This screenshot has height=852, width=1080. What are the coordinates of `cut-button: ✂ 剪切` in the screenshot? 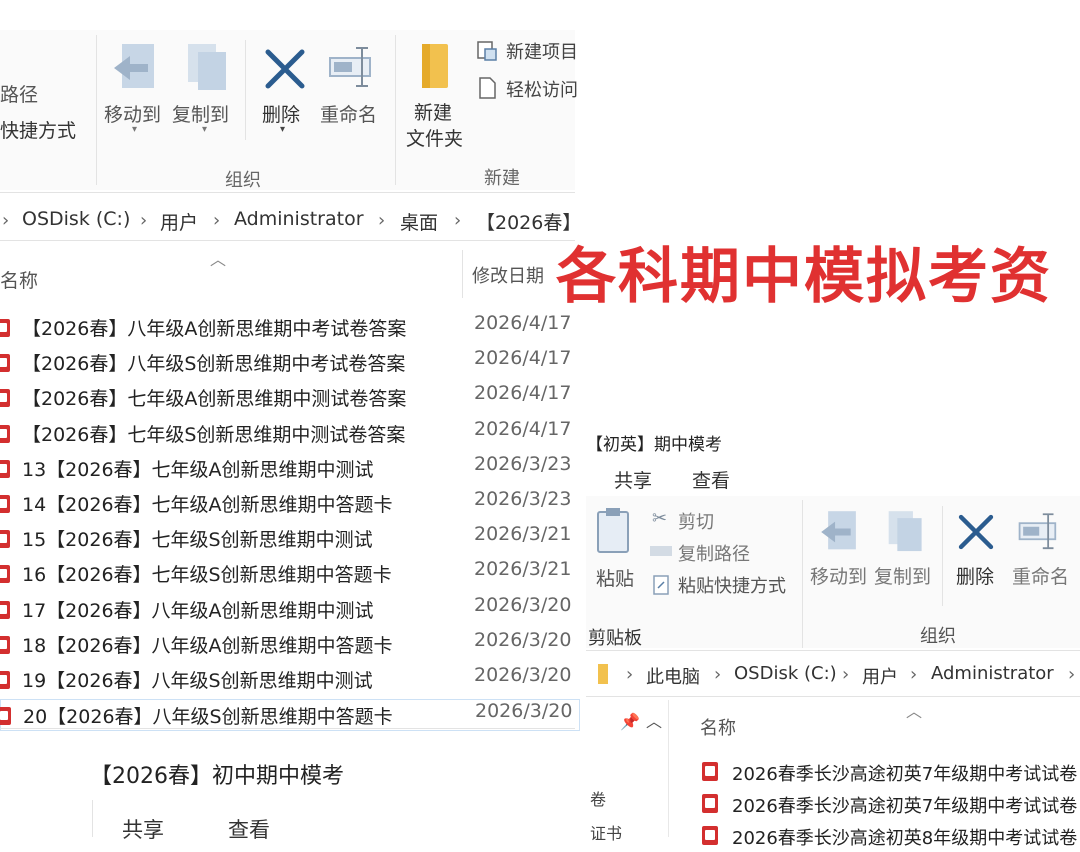 It's located at (715, 521).